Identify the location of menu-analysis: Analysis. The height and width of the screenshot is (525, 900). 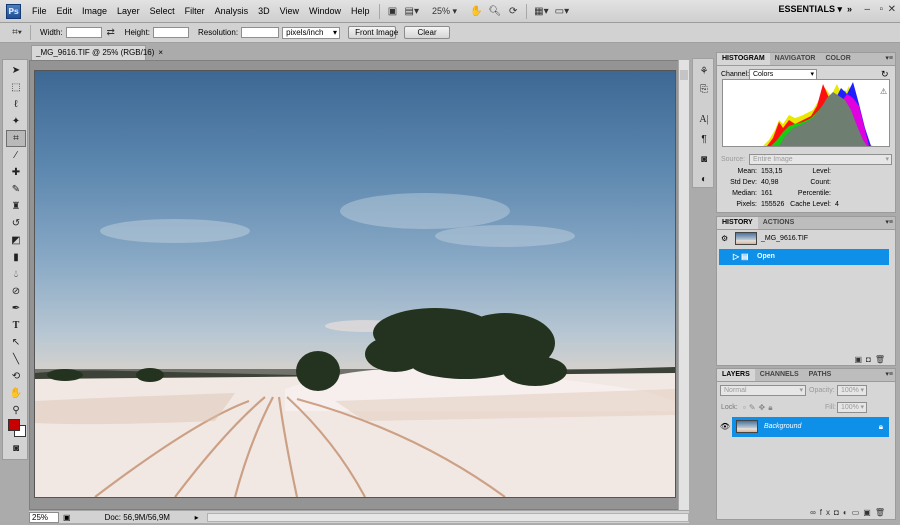
(232, 11).